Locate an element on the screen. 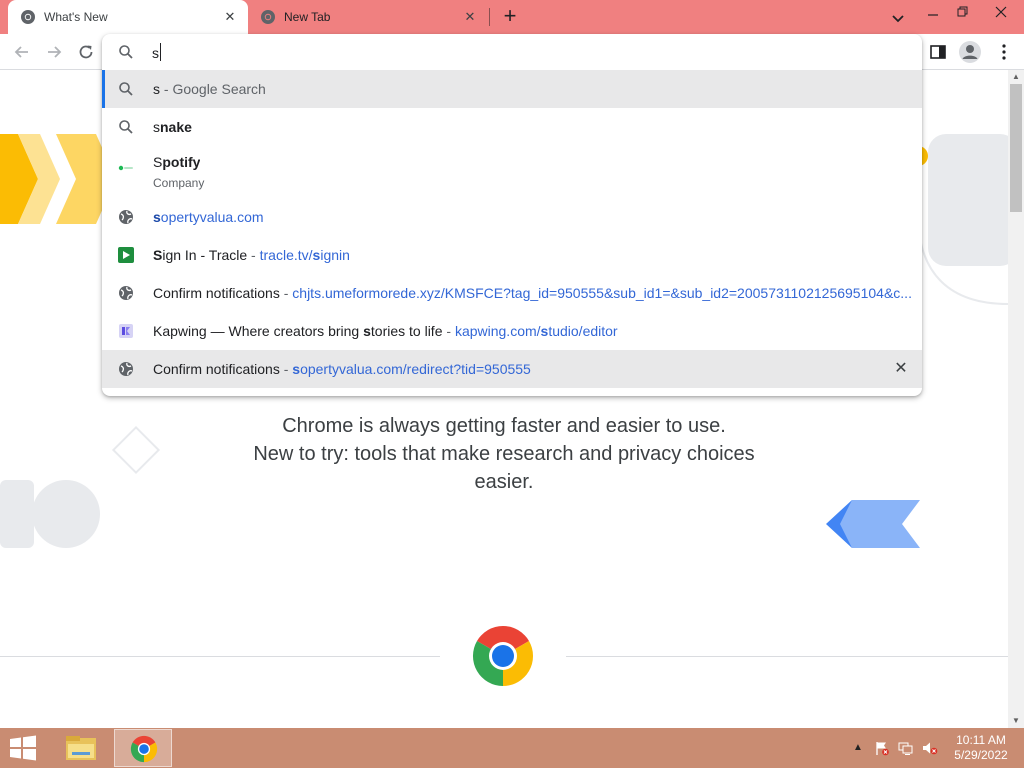  chrome-taskbar-button is located at coordinates (143, 748).